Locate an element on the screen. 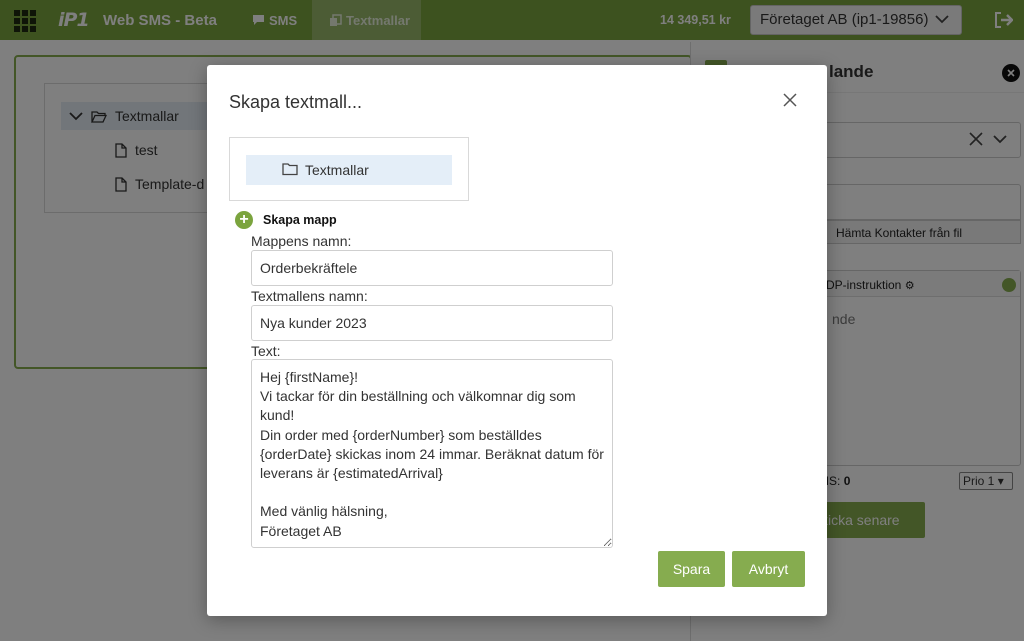  close-icon is located at coordinates (790, 100).